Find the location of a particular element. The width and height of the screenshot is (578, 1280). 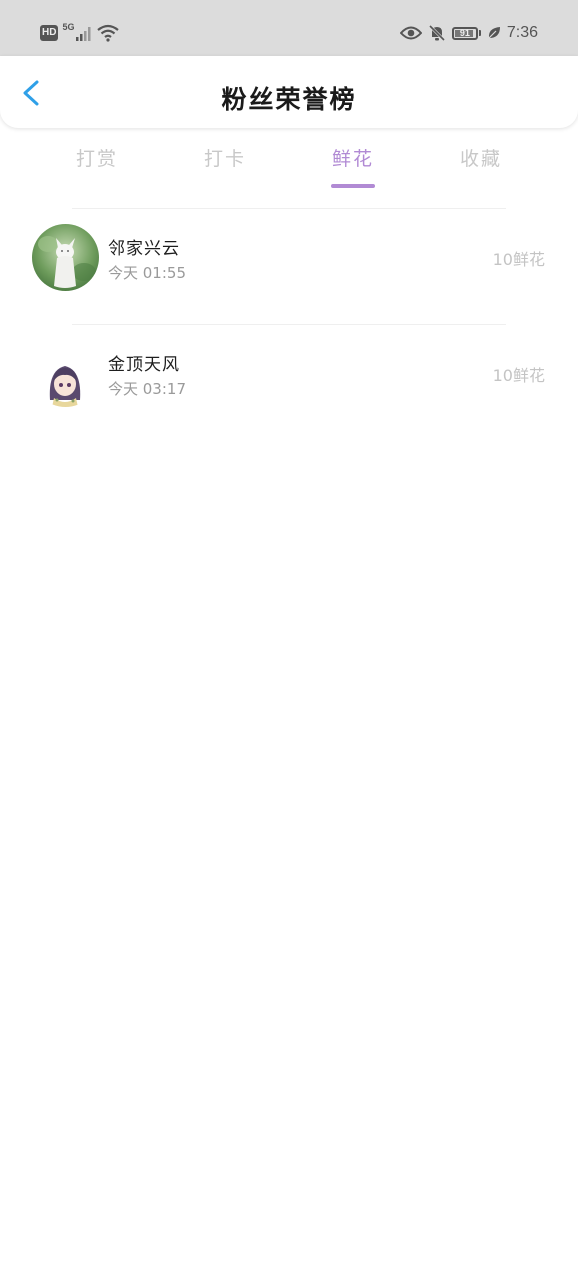

status-bar: HD 5G 91 7:36 is located at coordinates (289, 28).